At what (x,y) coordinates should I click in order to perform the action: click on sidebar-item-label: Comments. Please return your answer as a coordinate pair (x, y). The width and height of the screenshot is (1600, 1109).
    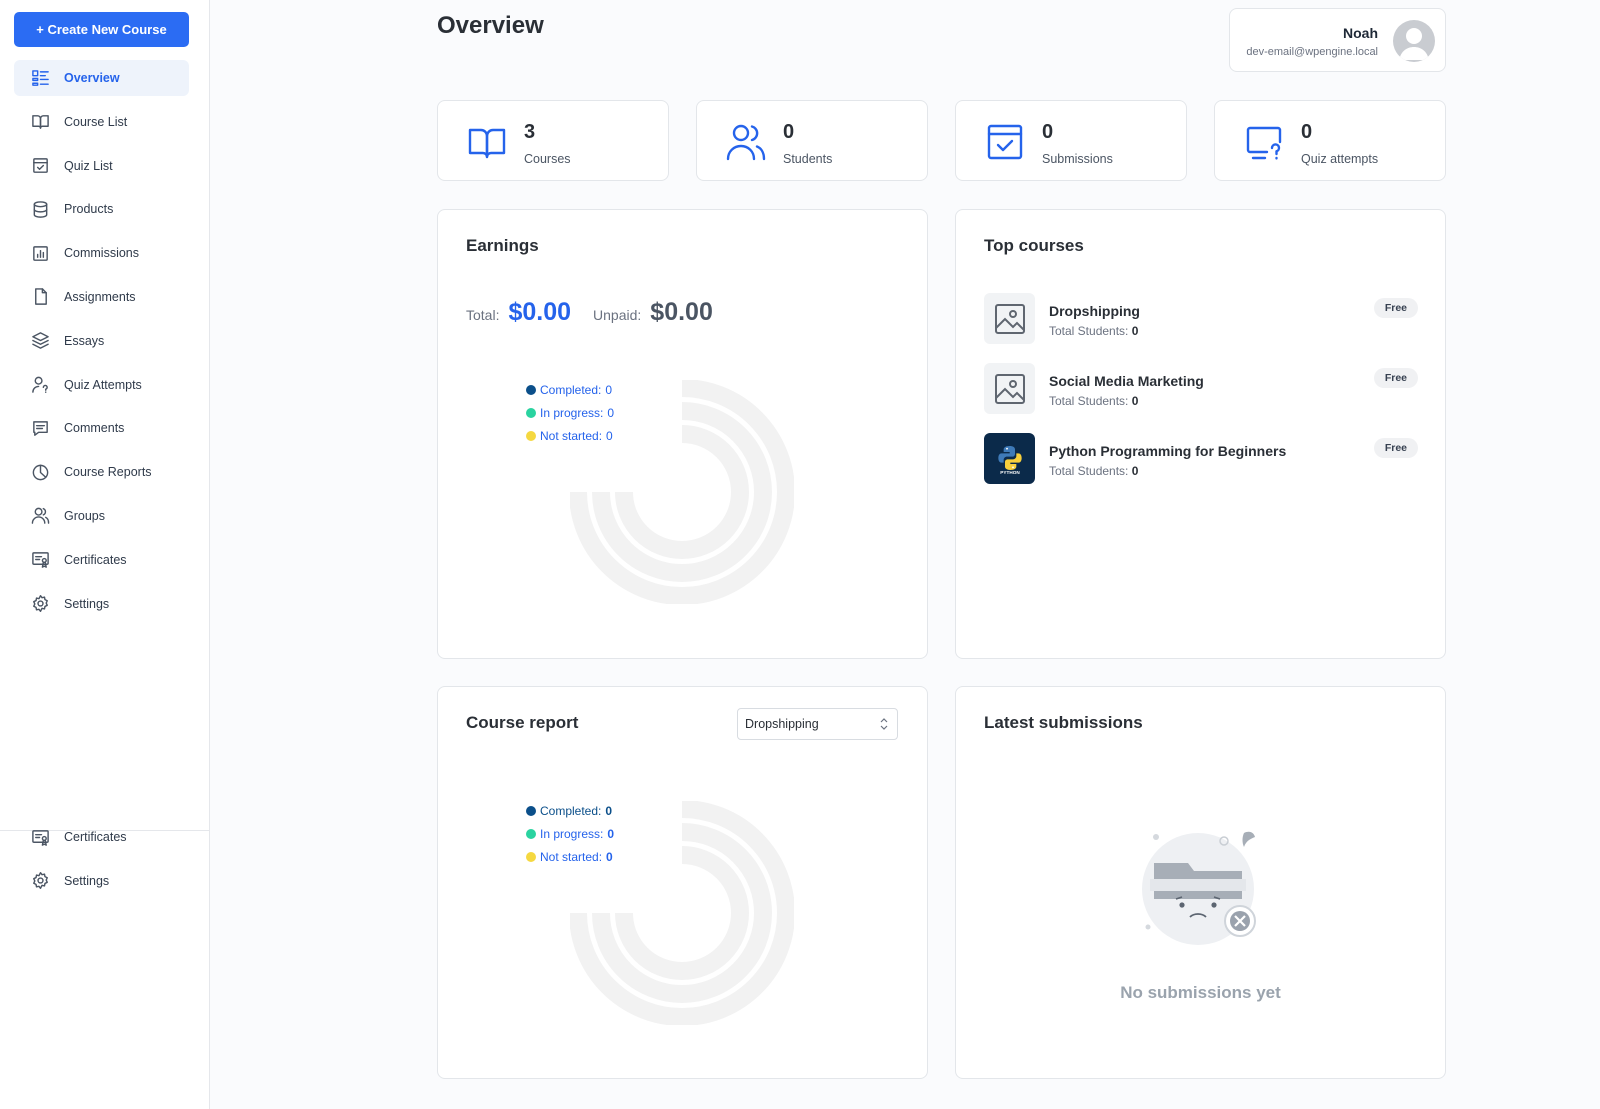
    Looking at the image, I should click on (94, 428).